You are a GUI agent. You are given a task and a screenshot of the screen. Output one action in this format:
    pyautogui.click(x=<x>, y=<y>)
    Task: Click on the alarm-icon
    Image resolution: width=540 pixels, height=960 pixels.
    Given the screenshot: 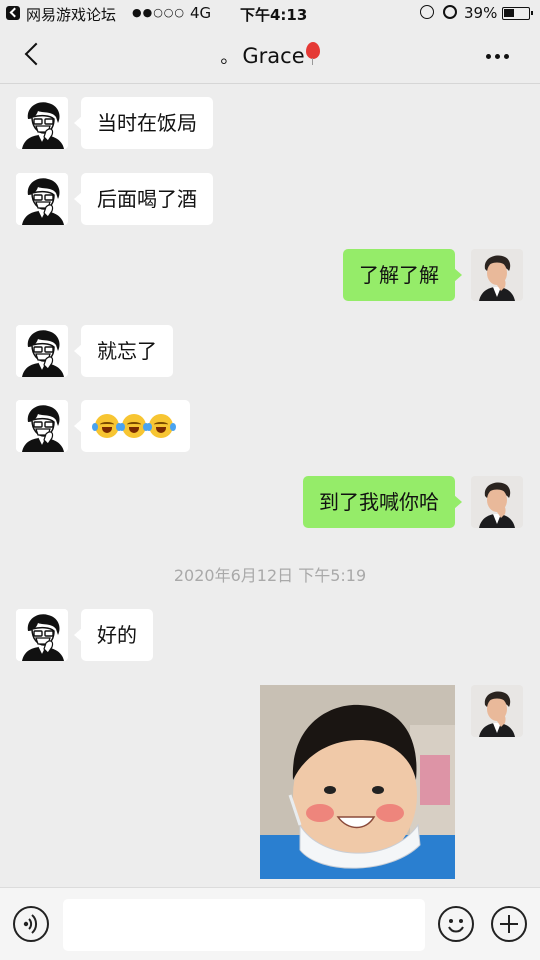 What is the action you would take?
    pyautogui.click(x=450, y=12)
    